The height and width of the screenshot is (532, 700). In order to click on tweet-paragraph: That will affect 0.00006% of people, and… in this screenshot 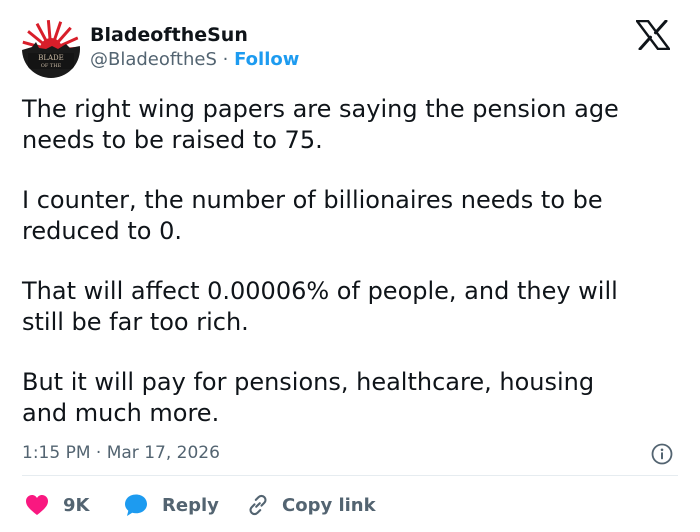, I will do `click(352, 306)`.